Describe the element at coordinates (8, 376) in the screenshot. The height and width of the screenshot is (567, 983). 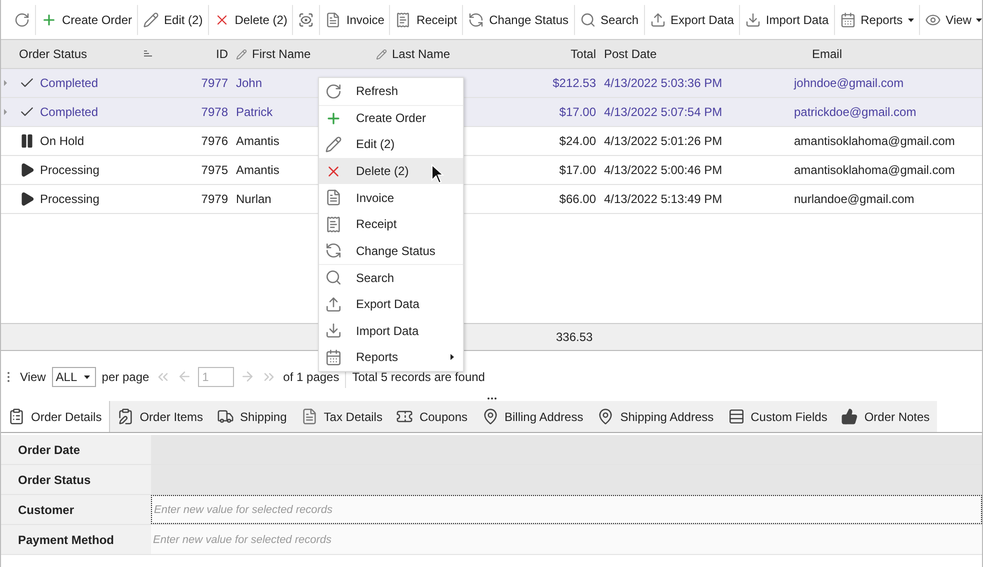
I see `grip-icon` at that location.